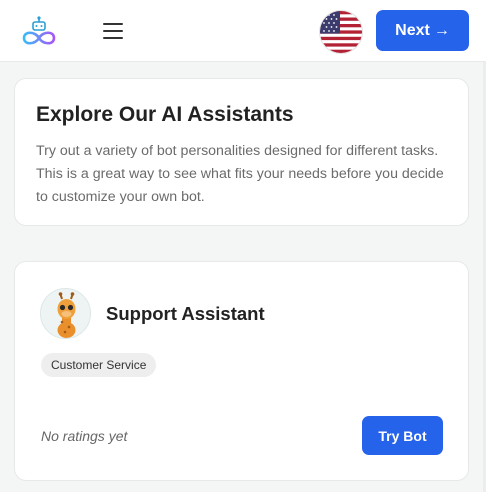 The height and width of the screenshot is (492, 486). Describe the element at coordinates (65, 313) in the screenshot. I see `giraffe-avatar-icon` at that location.